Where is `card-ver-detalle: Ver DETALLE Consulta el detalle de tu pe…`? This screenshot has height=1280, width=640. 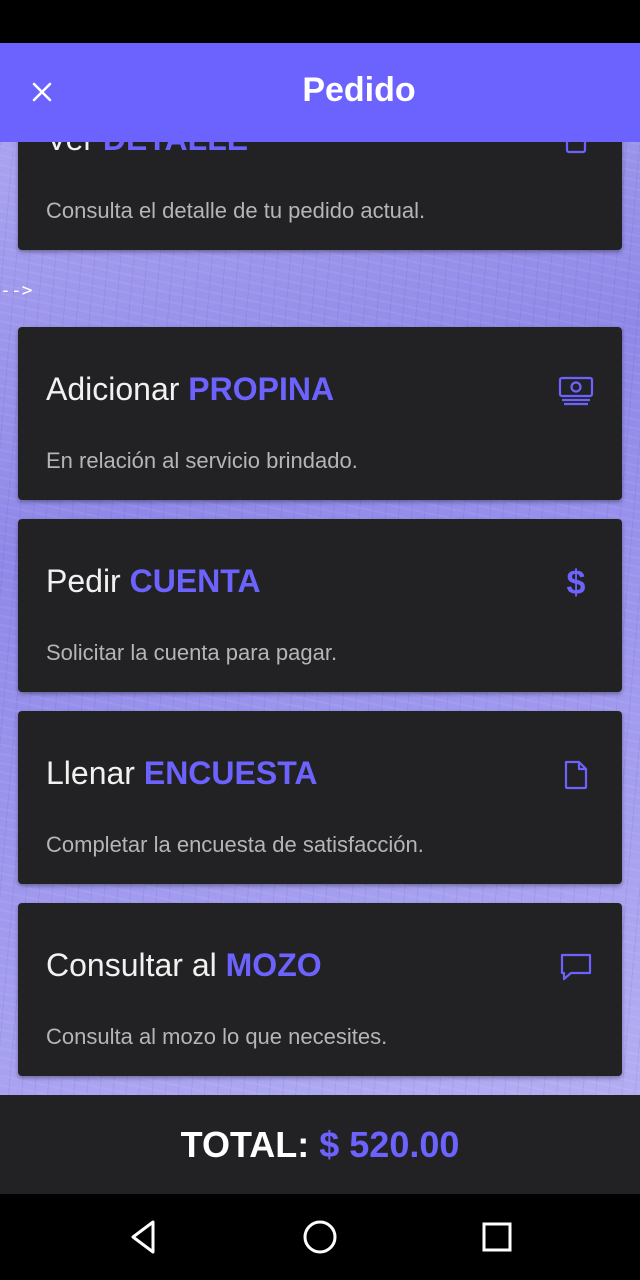
card-ver-detalle: Ver DETALLE Consulta el detalle de tu pe… is located at coordinates (320, 196).